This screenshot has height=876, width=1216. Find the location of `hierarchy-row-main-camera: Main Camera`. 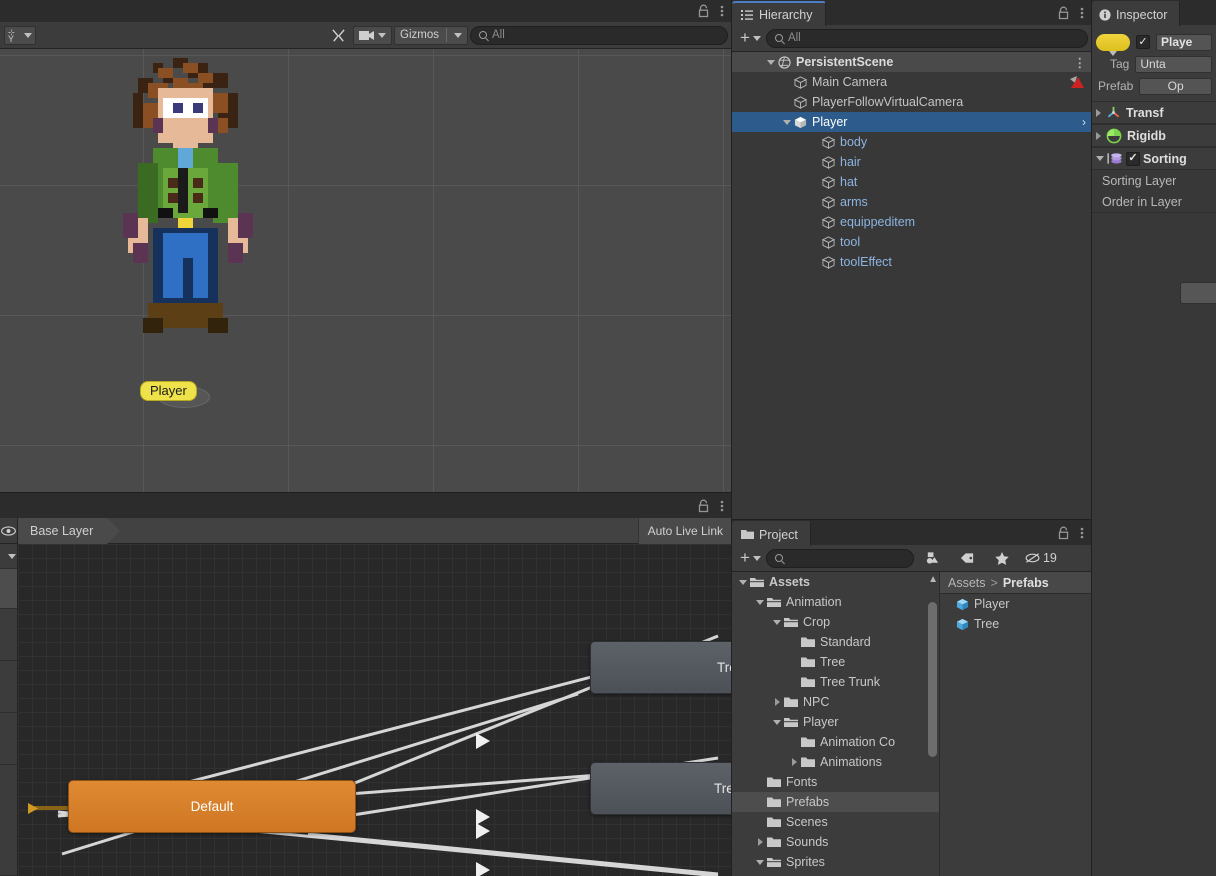

hierarchy-row-main-camera: Main Camera is located at coordinates (912, 82).